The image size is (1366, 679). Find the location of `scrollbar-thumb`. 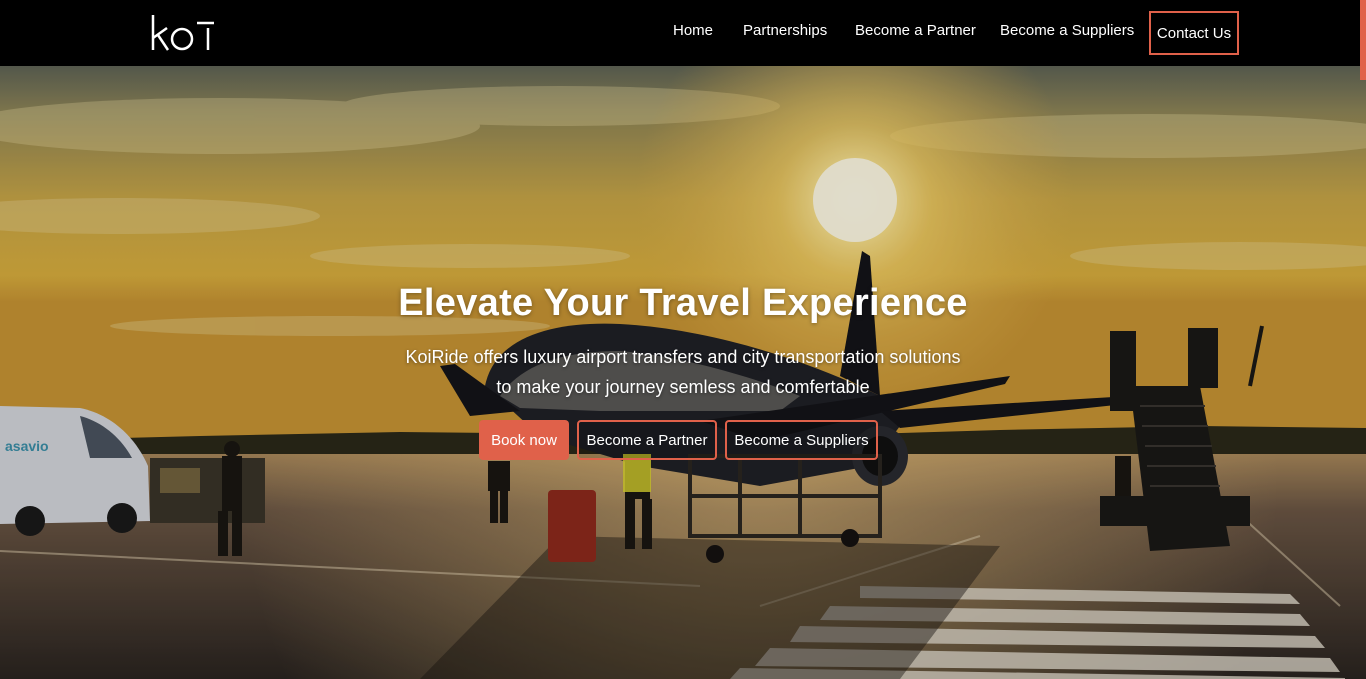

scrollbar-thumb is located at coordinates (1363, 40).